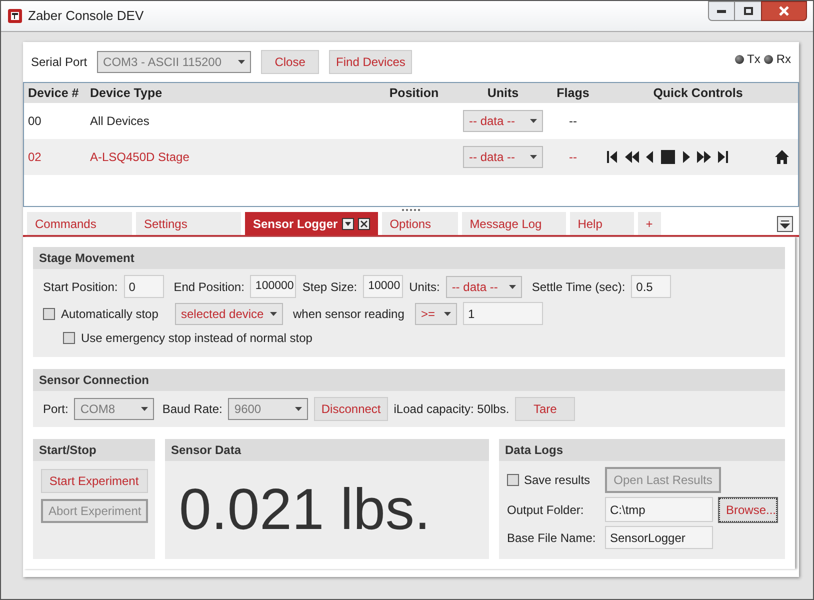 This screenshot has width=814, height=600. Describe the element at coordinates (273, 286) in the screenshot. I see `end-position-field: 100000` at that location.